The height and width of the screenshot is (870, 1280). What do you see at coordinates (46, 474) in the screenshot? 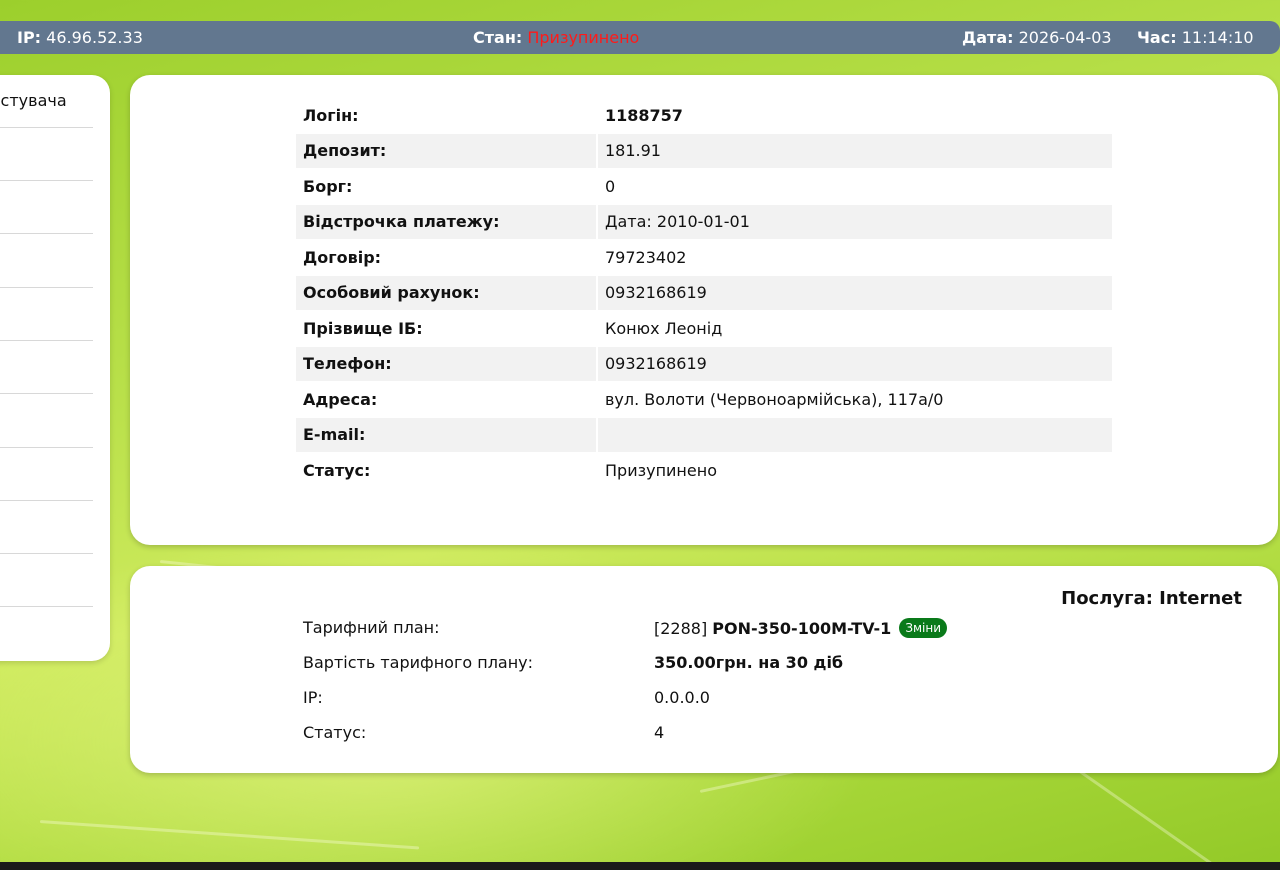
I see `sidebar-item: .` at bounding box center [46, 474].